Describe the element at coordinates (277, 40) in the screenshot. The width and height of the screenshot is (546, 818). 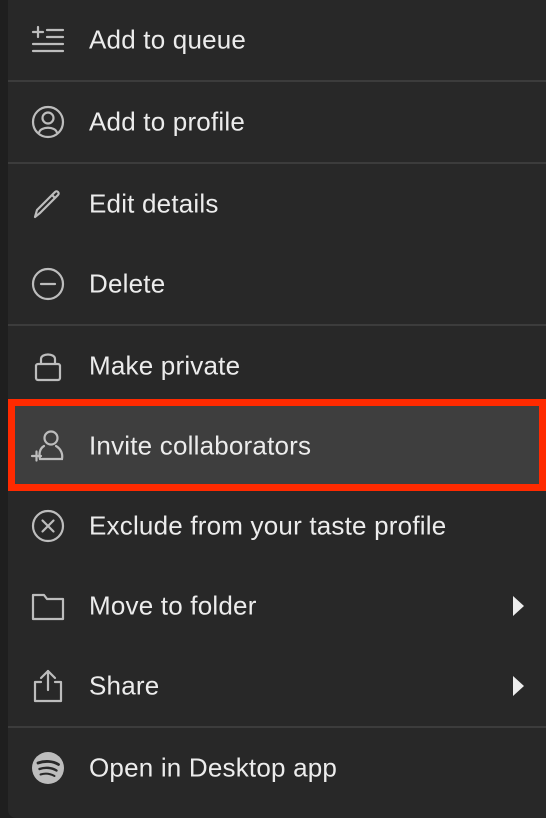
I see `menu-item-add-to-queue: Add to queue` at that location.